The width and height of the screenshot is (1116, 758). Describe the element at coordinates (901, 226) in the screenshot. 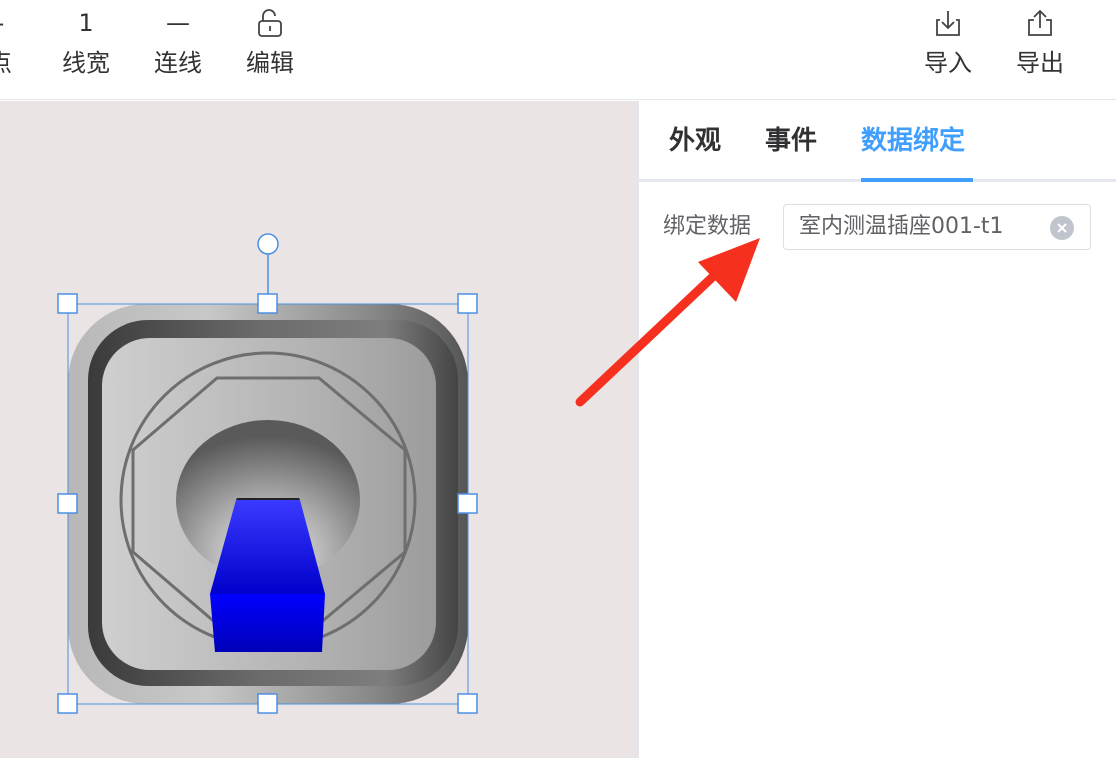

I see `binding-data-value: 室内测温插座001-t1` at that location.